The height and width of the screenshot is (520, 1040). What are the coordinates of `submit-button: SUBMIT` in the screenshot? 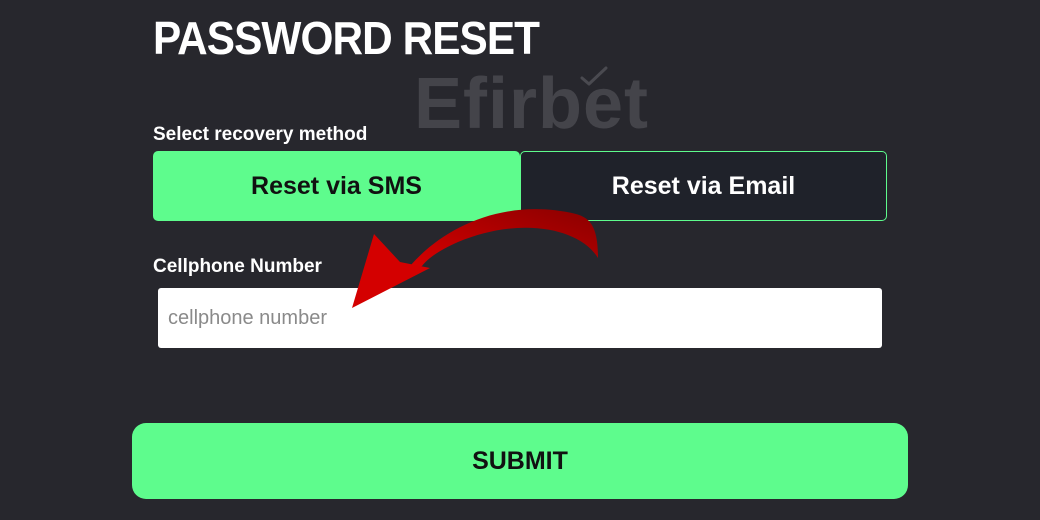 It's located at (520, 461).